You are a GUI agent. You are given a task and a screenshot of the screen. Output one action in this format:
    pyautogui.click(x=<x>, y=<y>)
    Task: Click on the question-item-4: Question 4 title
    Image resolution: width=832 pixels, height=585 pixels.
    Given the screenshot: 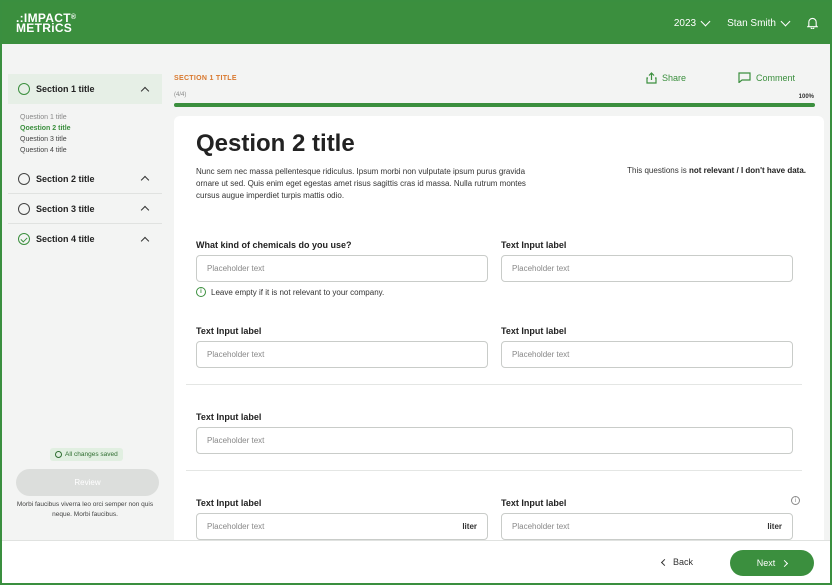 What is the action you would take?
    pyautogui.click(x=94, y=150)
    